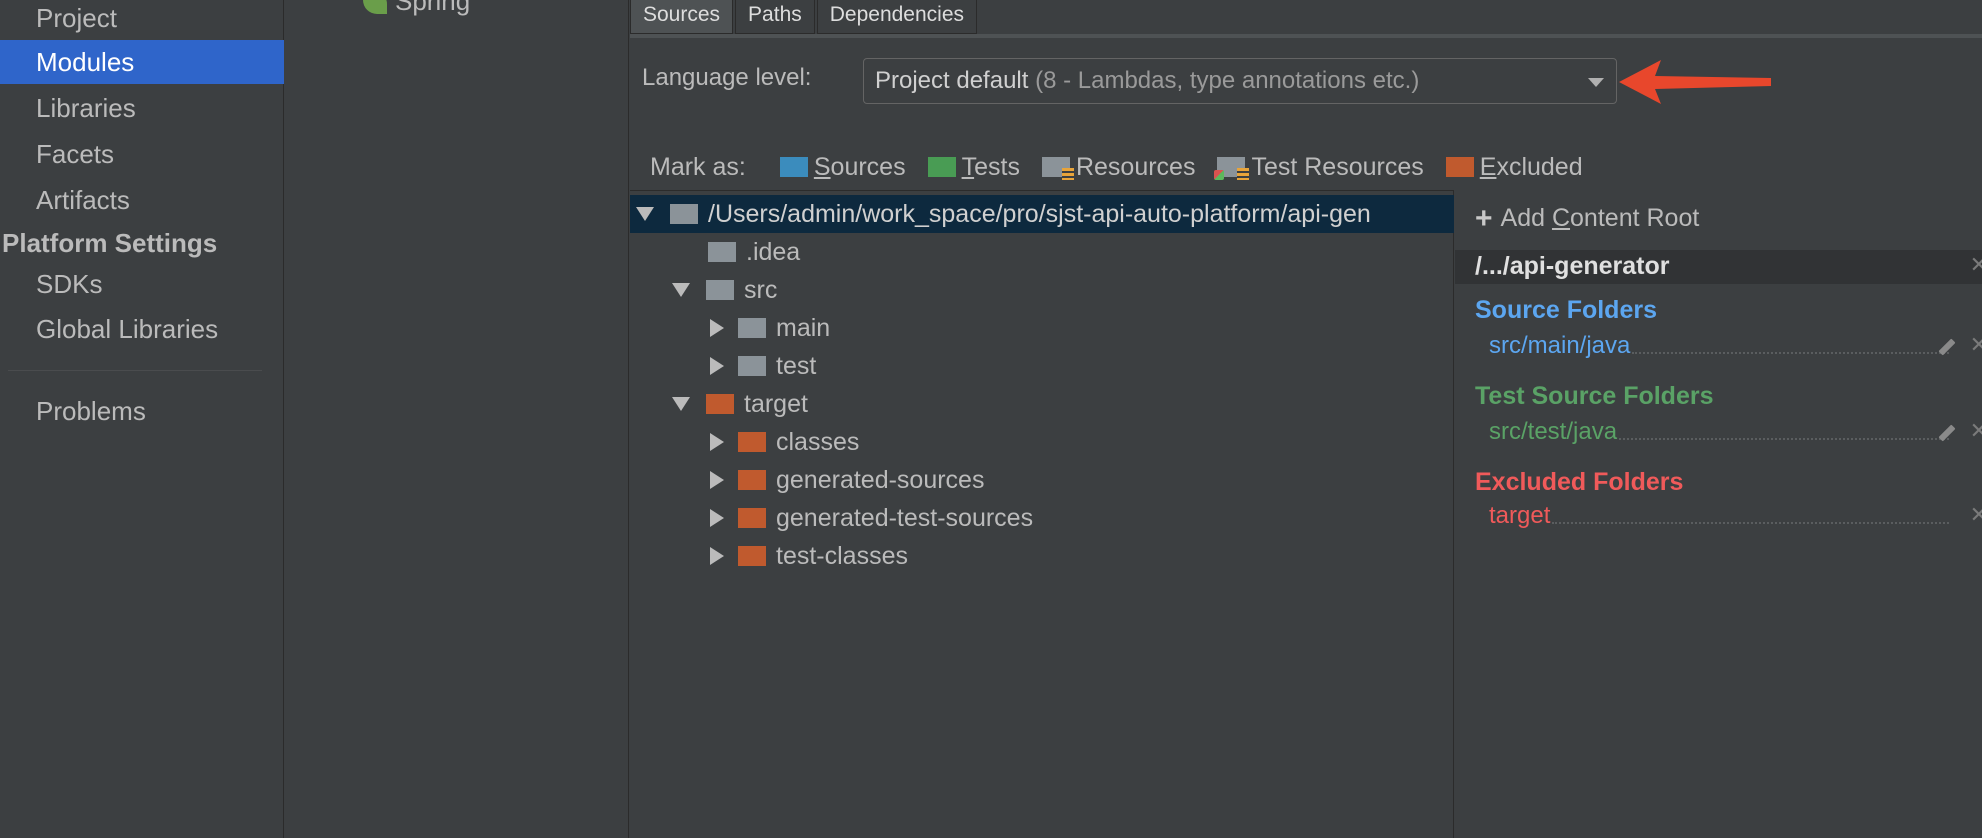  Describe the element at coordinates (793, 167) in the screenshot. I see `sources-folder-icon` at that location.